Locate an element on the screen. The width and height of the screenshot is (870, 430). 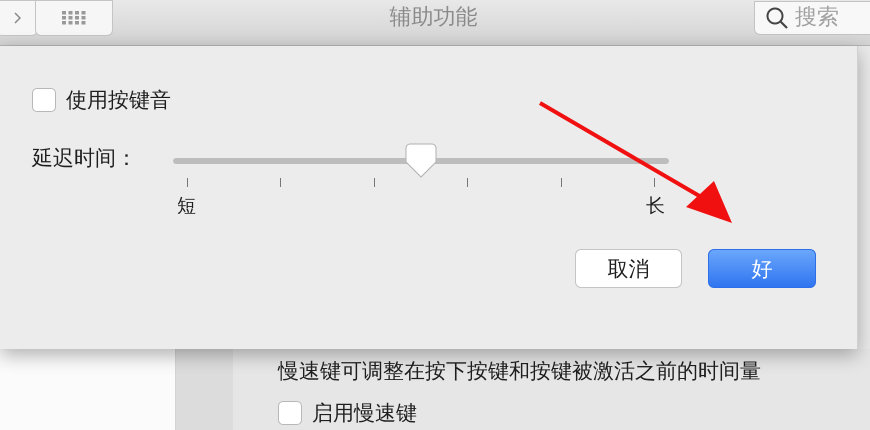
search-icon is located at coordinates (777, 18).